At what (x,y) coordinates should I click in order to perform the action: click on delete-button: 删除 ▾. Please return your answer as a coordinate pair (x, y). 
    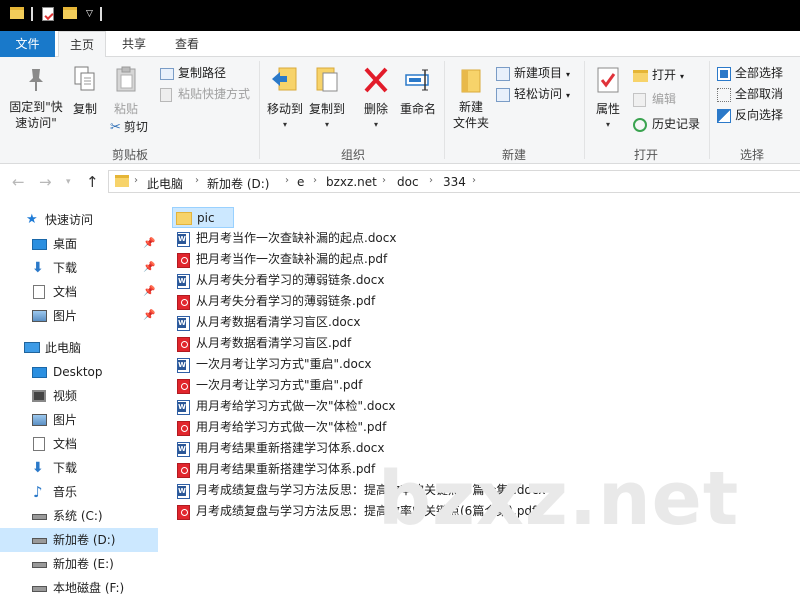
    Looking at the image, I should click on (376, 99).